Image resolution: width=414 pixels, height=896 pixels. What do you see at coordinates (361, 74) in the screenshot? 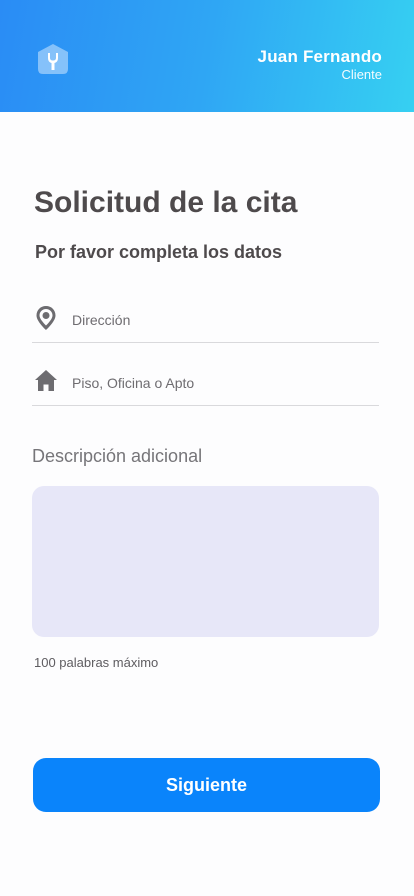
I see `user-role: Cliente` at bounding box center [361, 74].